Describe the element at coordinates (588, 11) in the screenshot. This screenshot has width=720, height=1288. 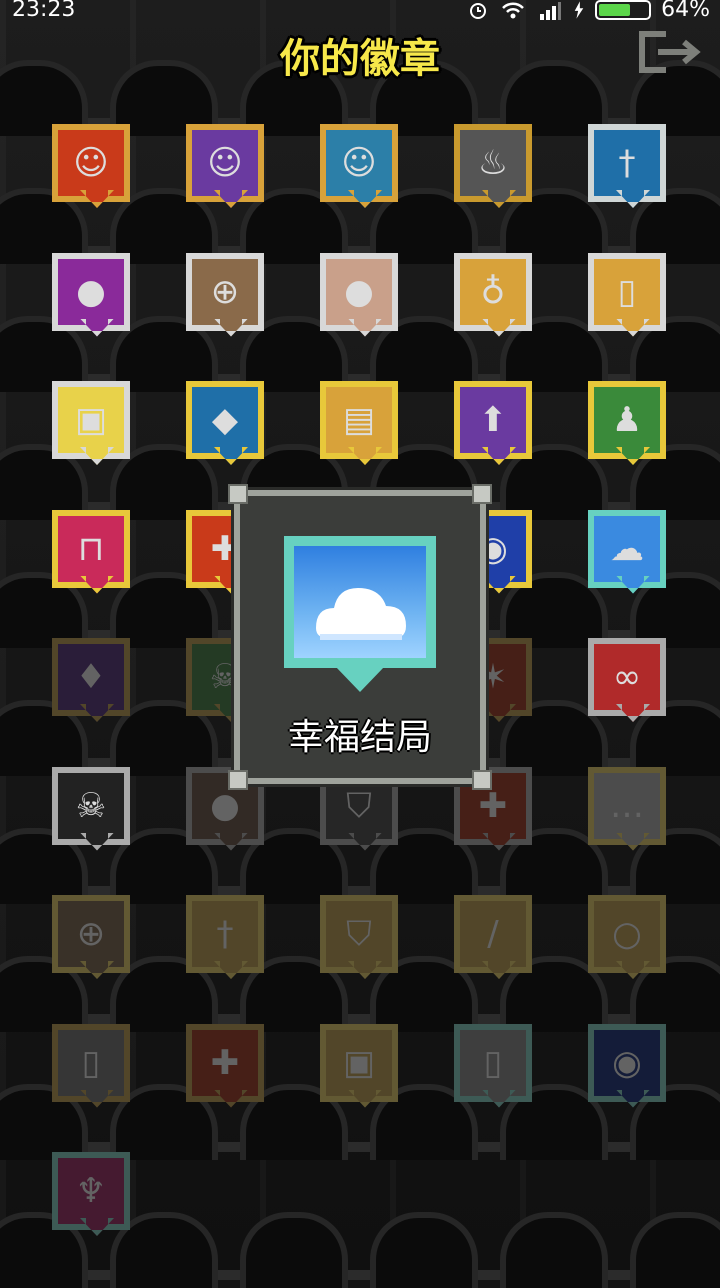
I see `status-icons: 64%` at that location.